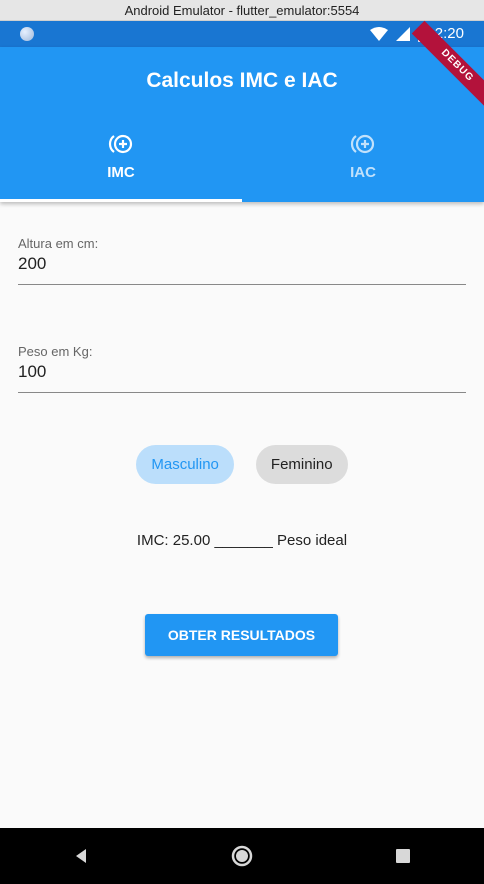  What do you see at coordinates (378, 33) in the screenshot?
I see `wifi-icon` at bounding box center [378, 33].